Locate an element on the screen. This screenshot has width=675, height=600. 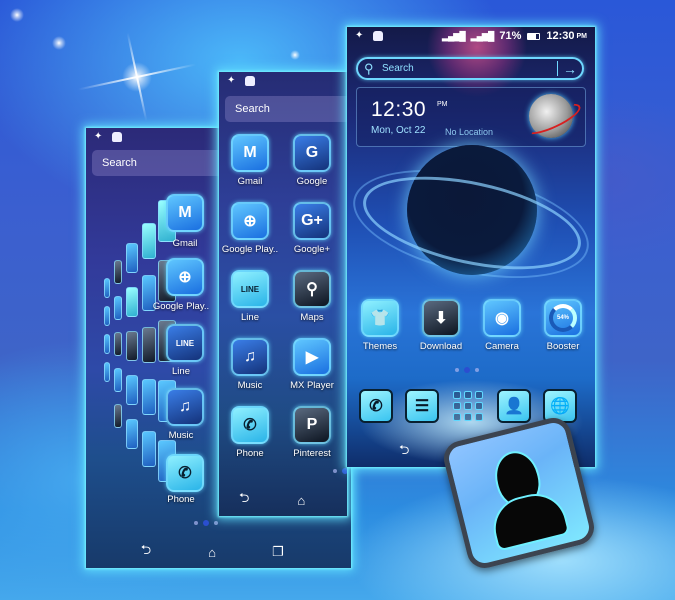
shirt-icon: 👕 is located at coordinates (380, 318).